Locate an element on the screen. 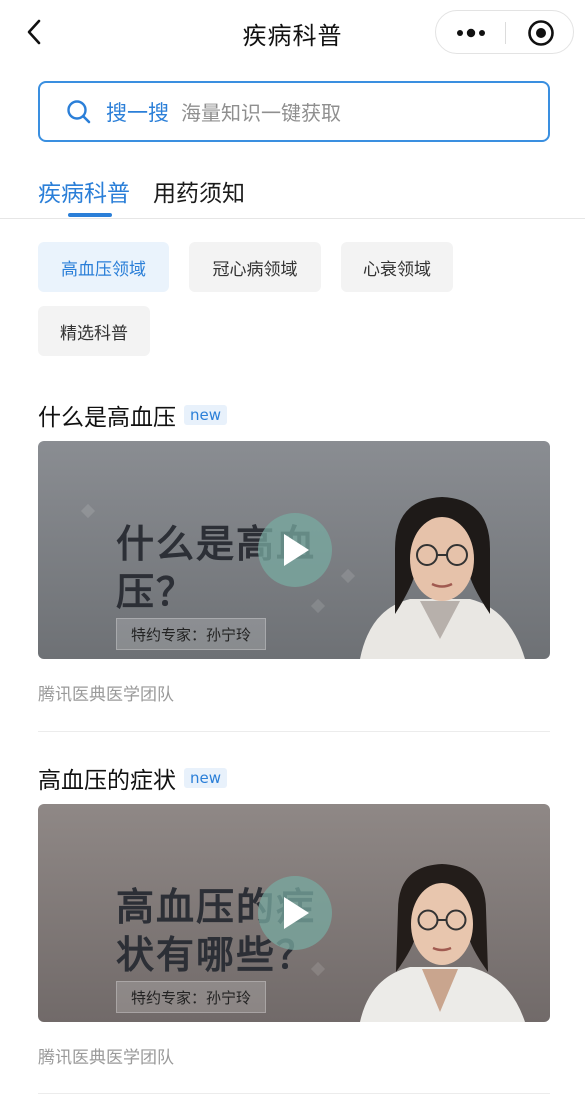 The width and height of the screenshot is (585, 1095). article-title: 什么是高血压 new is located at coordinates (133, 415).